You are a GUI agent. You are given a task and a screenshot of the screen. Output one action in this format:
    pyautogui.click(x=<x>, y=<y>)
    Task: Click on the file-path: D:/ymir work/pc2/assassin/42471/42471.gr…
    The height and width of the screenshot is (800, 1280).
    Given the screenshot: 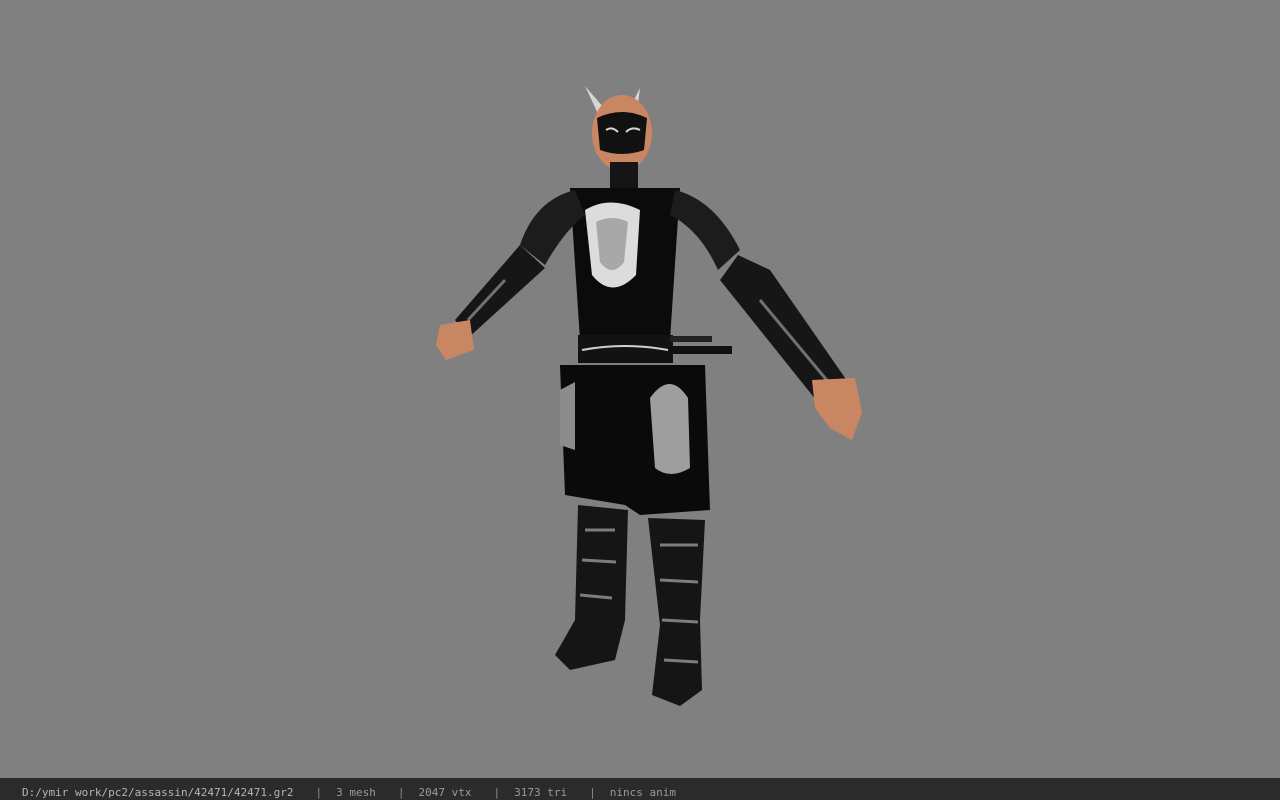 What is the action you would take?
    pyautogui.click(x=158, y=792)
    